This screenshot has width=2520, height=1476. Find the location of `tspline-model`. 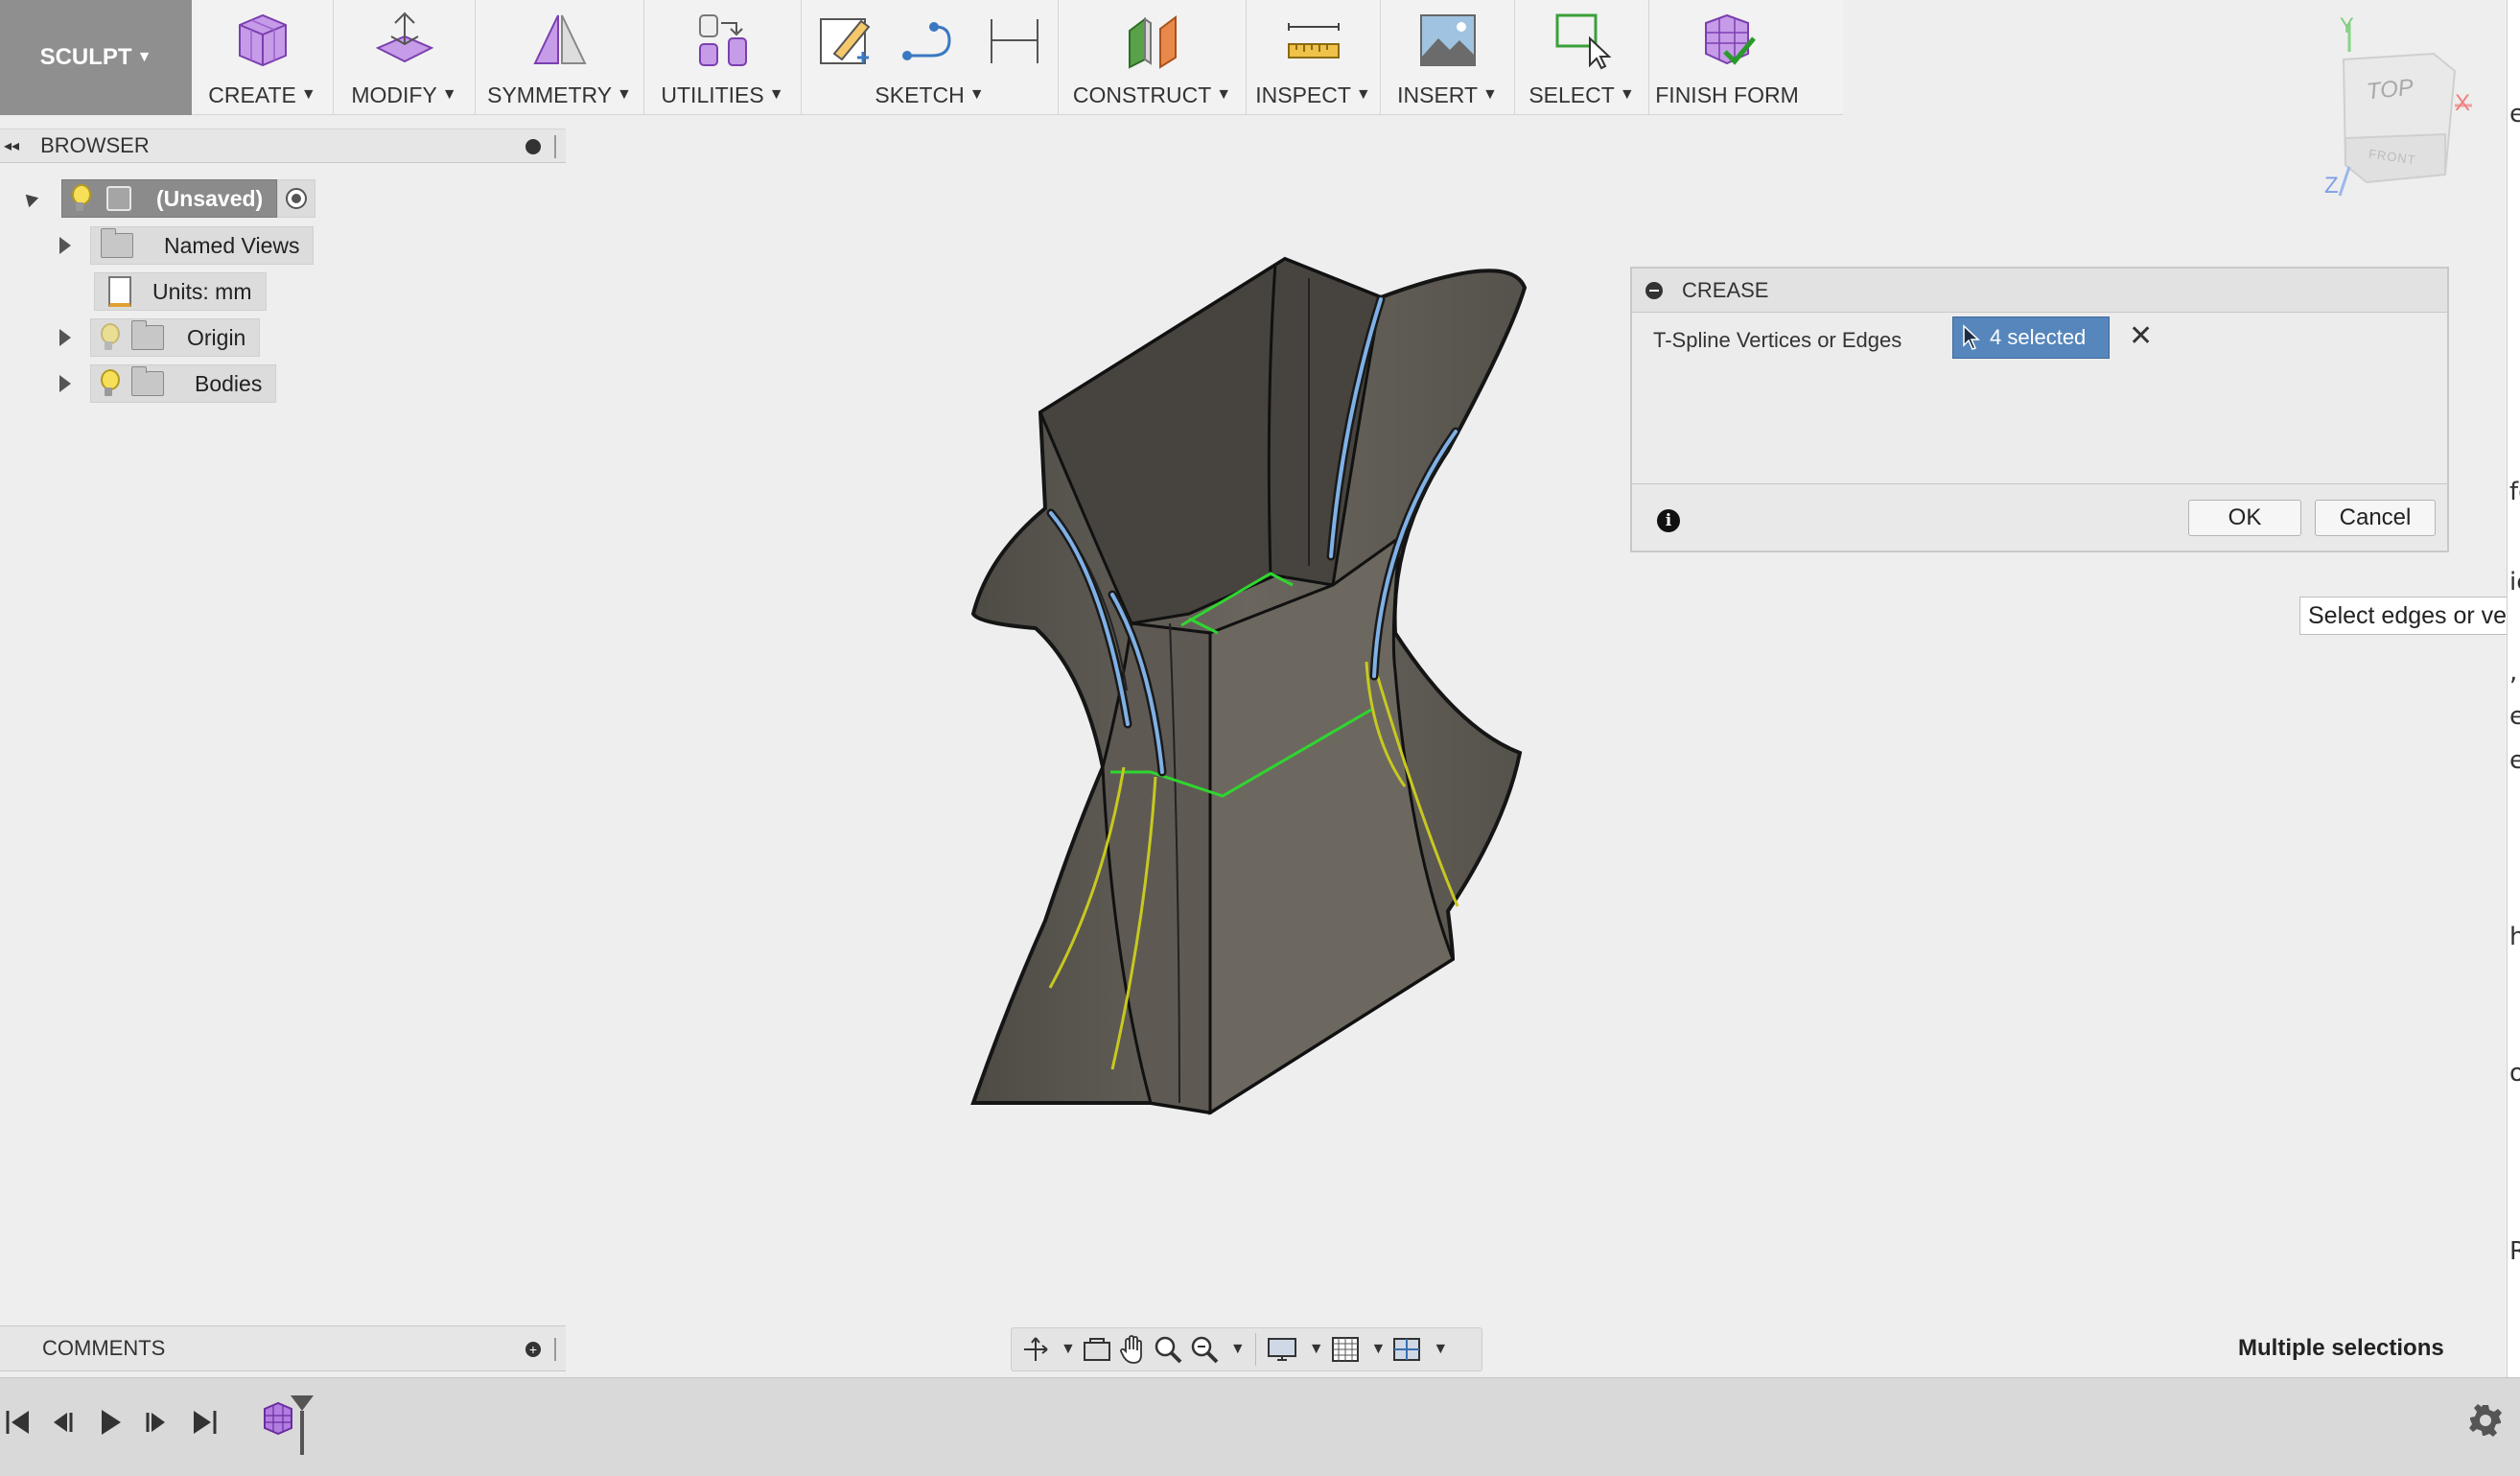

tspline-model is located at coordinates (1246, 681).